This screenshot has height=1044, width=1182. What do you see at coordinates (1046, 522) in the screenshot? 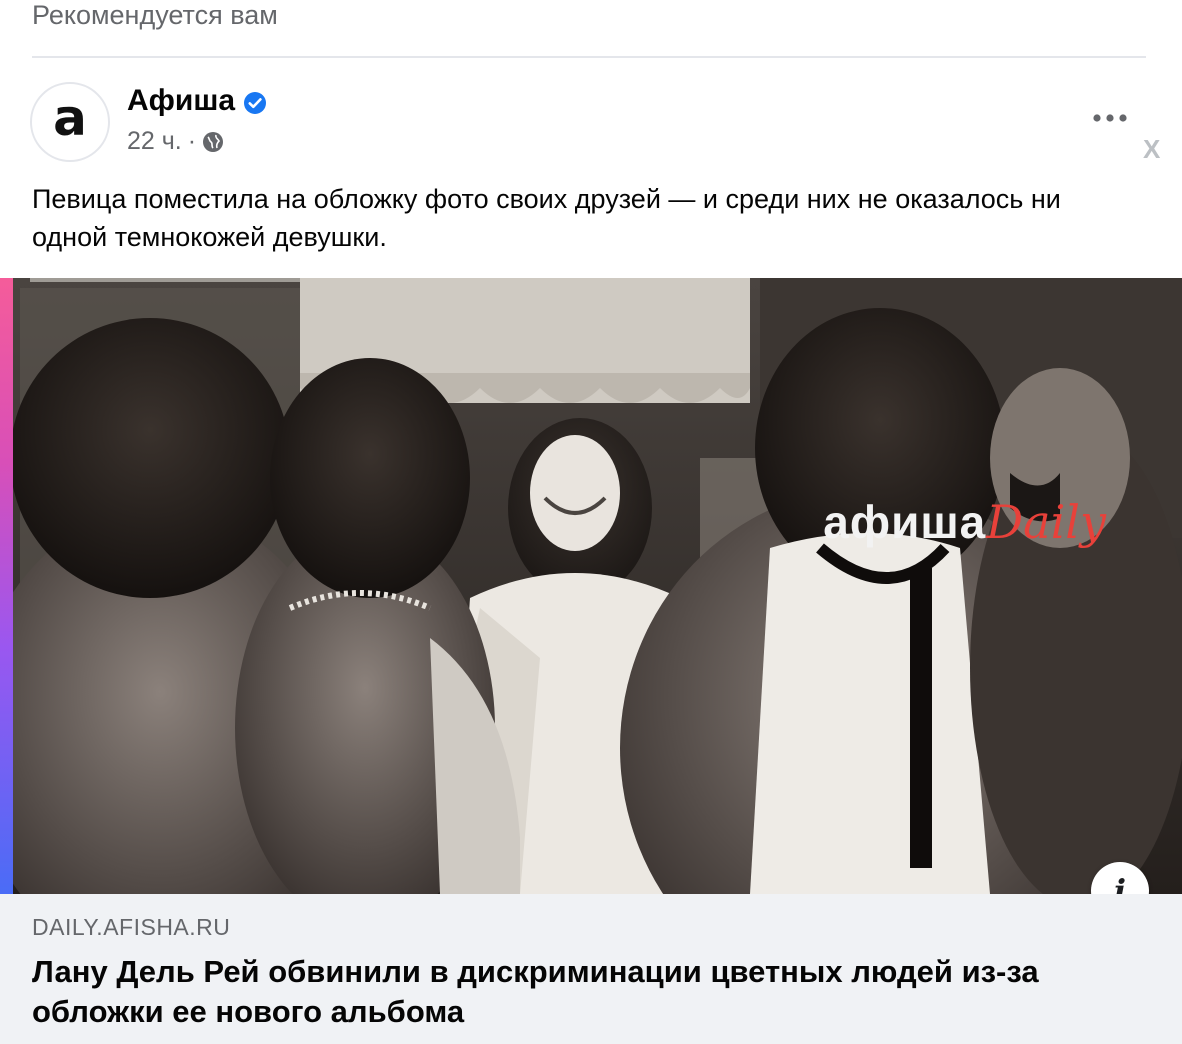
I see `watermark-accent: Daily` at bounding box center [1046, 522].